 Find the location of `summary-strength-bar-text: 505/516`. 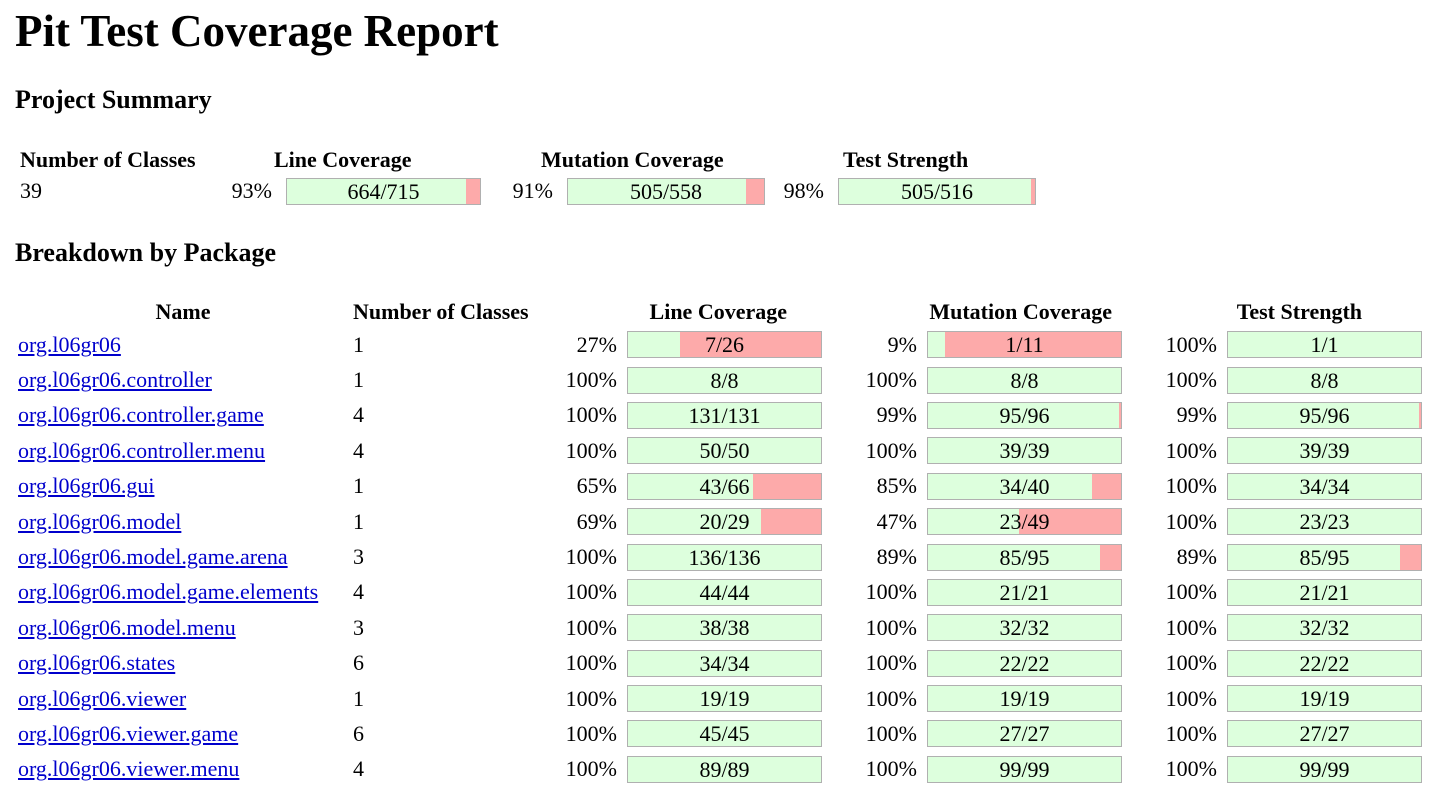

summary-strength-bar-text: 505/516 is located at coordinates (937, 191).